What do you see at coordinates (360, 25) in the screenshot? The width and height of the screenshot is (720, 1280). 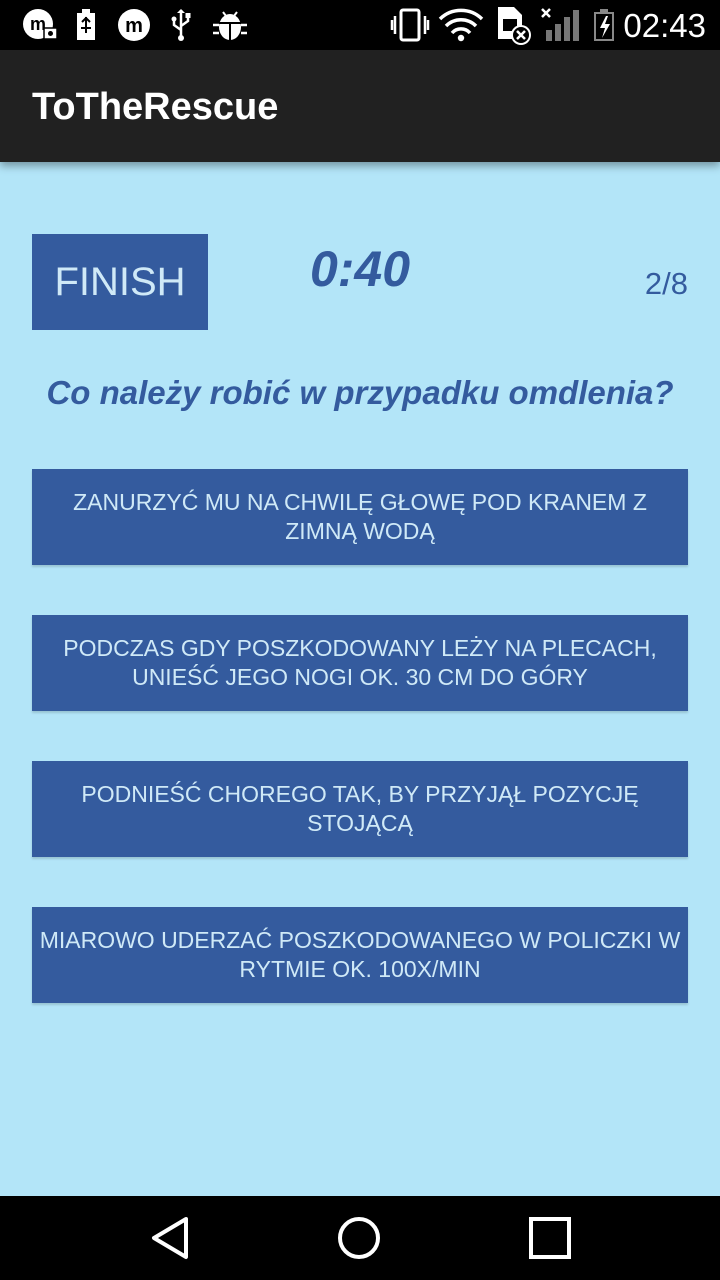 I see `status-bar: m m 02:43` at bounding box center [360, 25].